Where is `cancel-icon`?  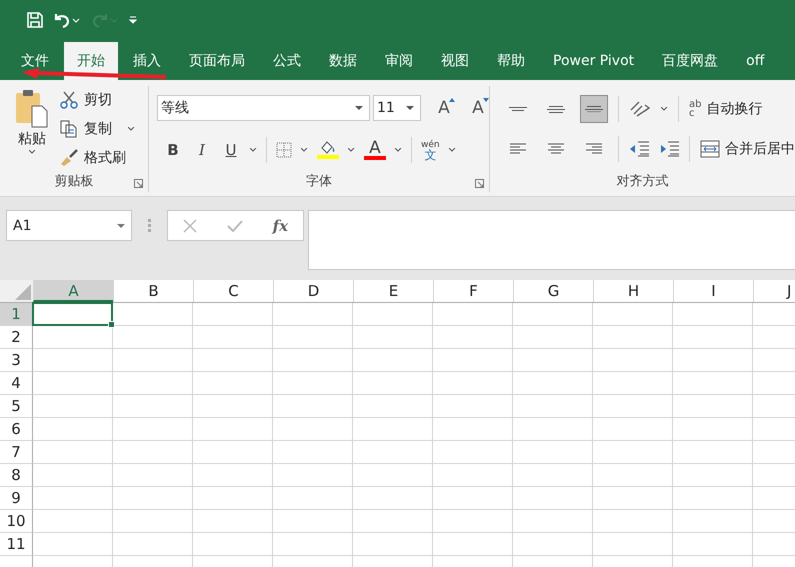 cancel-icon is located at coordinates (189, 225).